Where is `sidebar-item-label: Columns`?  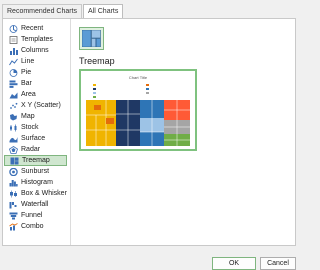 sidebar-item-label: Columns is located at coordinates (35, 50).